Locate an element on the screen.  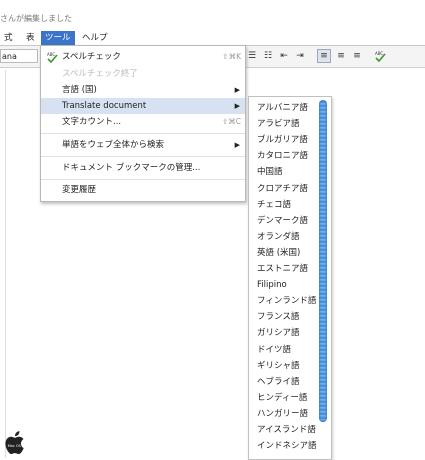
language-item: カタロニア語 is located at coordinates (282, 156).